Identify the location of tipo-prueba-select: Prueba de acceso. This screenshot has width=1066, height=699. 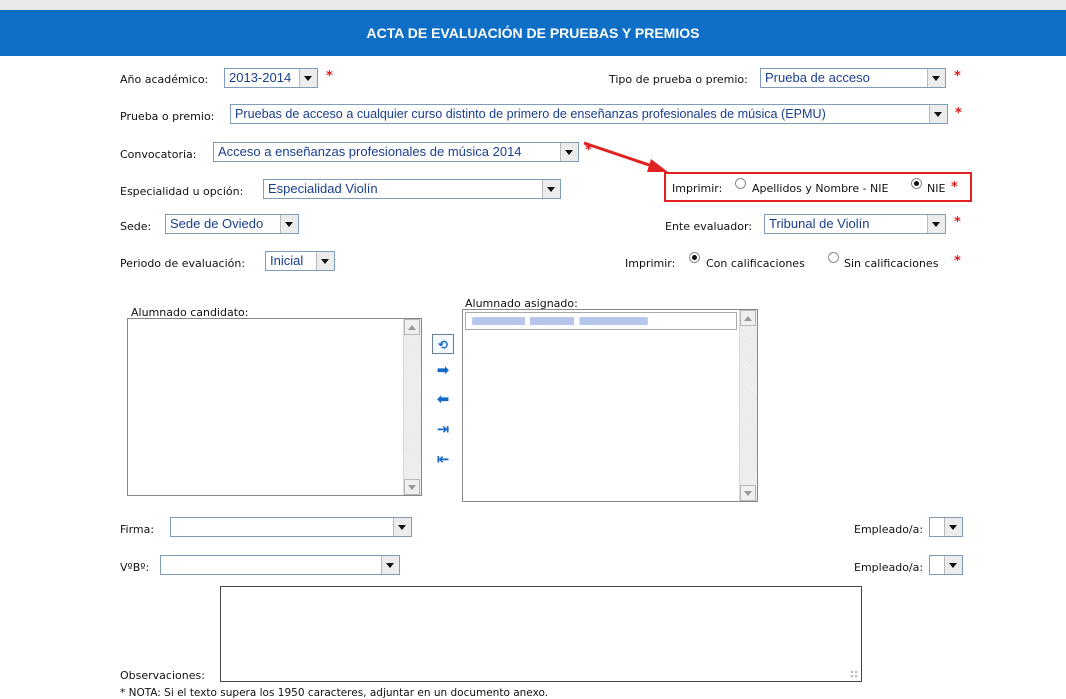
(853, 78).